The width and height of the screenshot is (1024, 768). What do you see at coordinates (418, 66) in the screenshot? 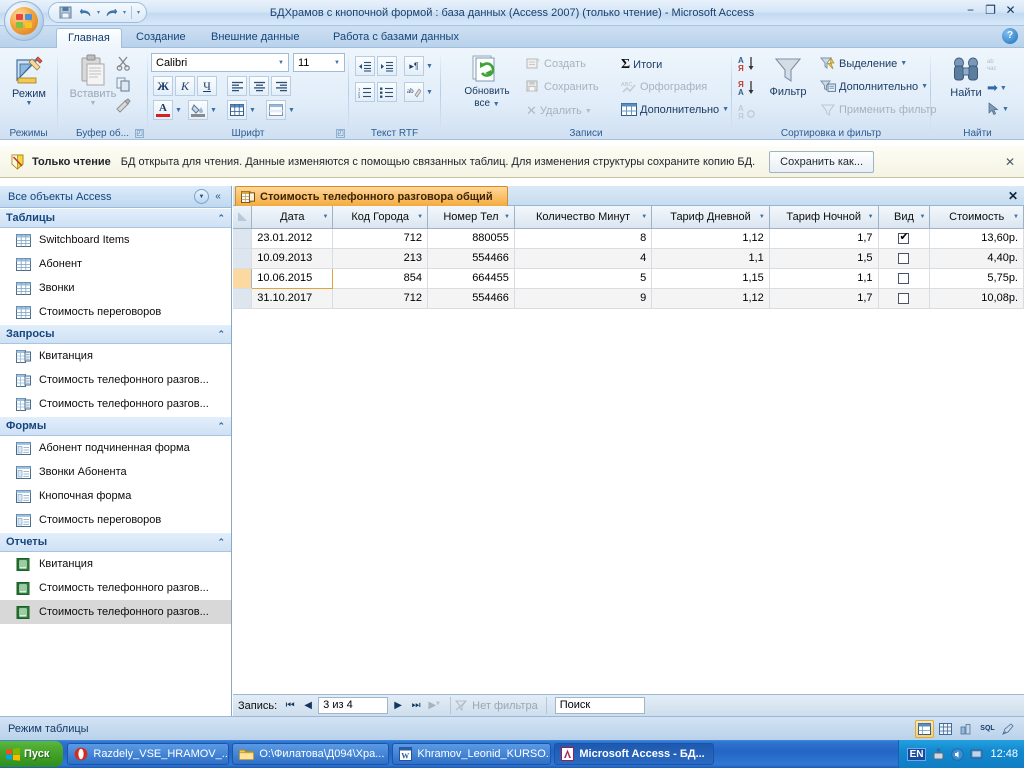
I see `text-direction-button: ▸¶ ▼` at bounding box center [418, 66].